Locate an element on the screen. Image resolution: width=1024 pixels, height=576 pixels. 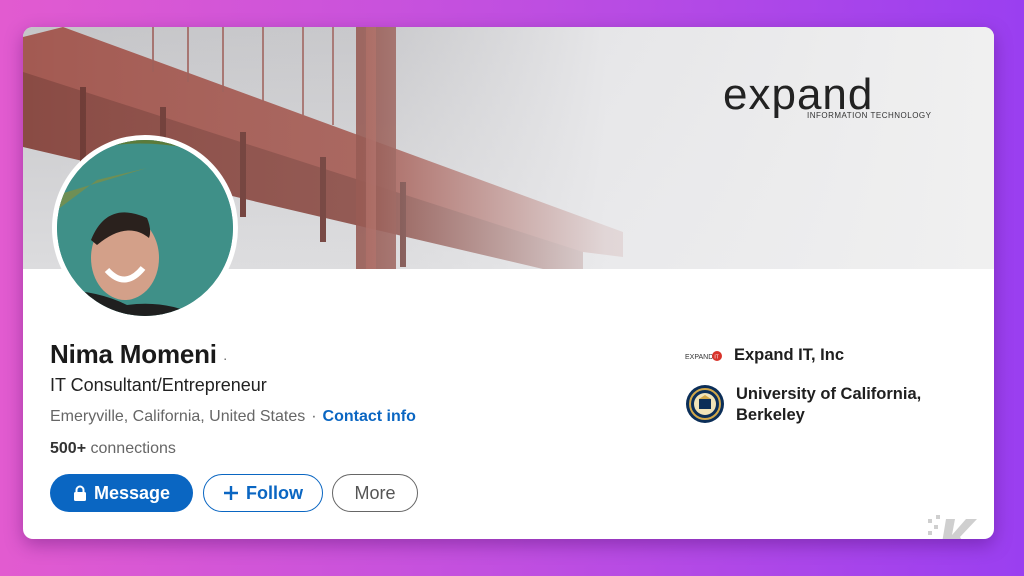
contact-info-link: Contact info is located at coordinates (369, 417).